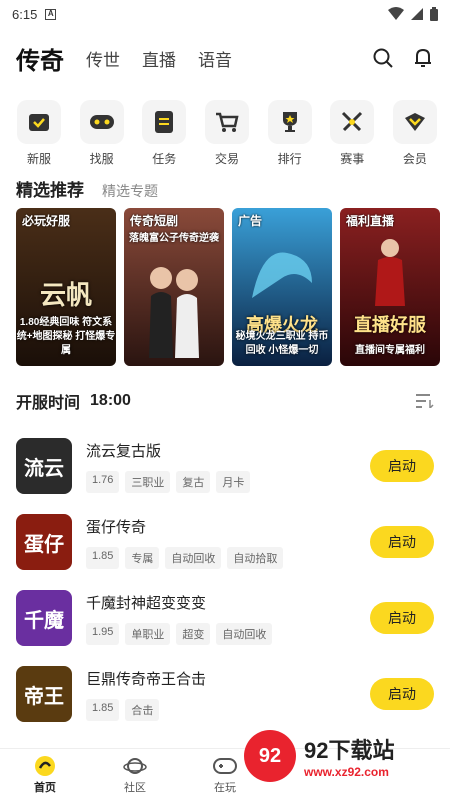 This screenshot has width=450, height=800. I want to click on game-tag: 超变, so click(193, 633).